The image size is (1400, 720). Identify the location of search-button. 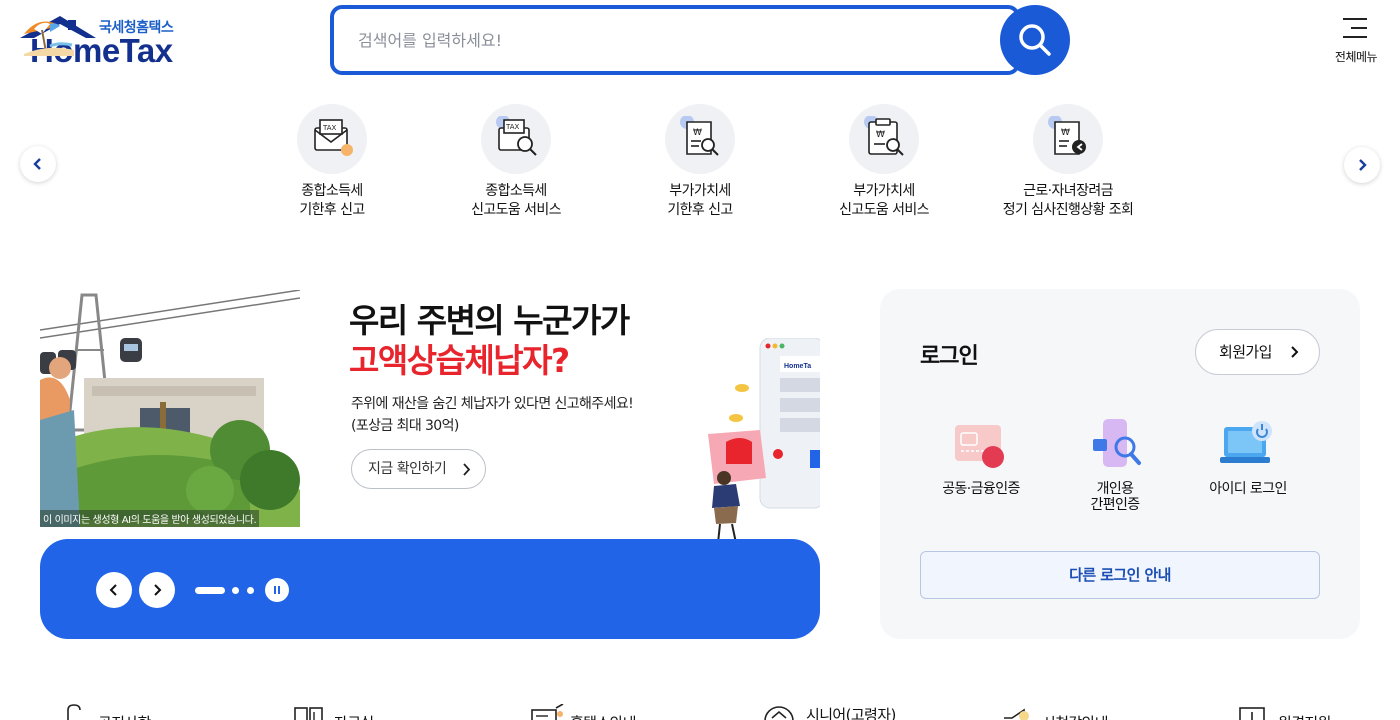
(1035, 40).